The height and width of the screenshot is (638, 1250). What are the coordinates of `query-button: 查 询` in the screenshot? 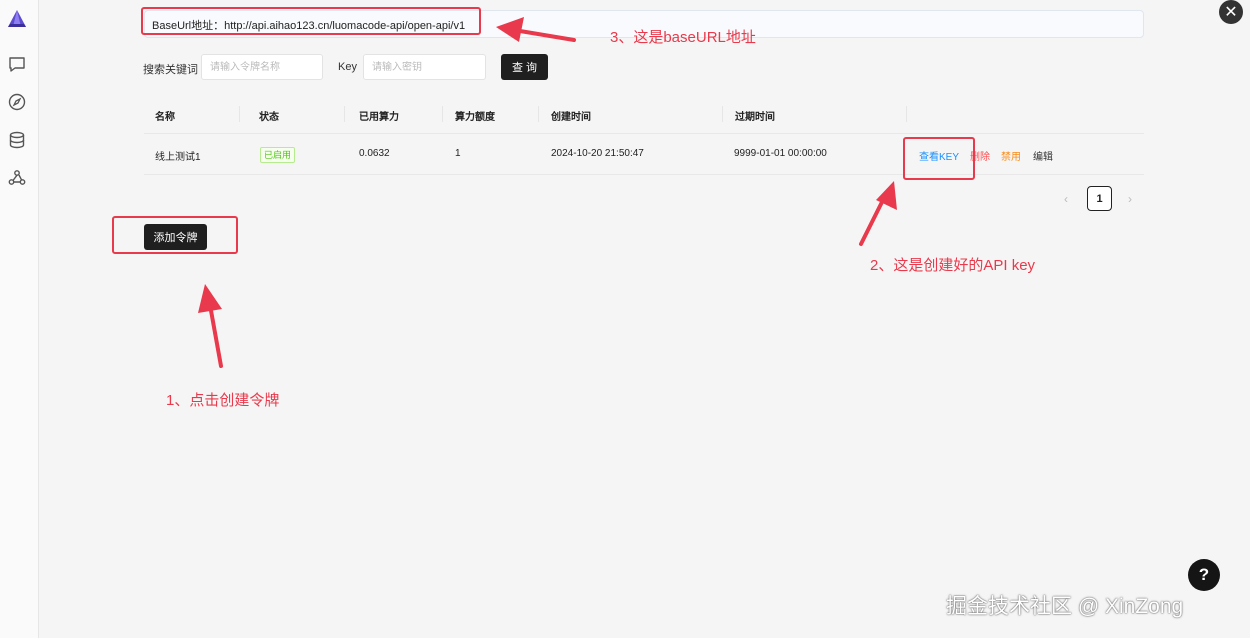 It's located at (524, 67).